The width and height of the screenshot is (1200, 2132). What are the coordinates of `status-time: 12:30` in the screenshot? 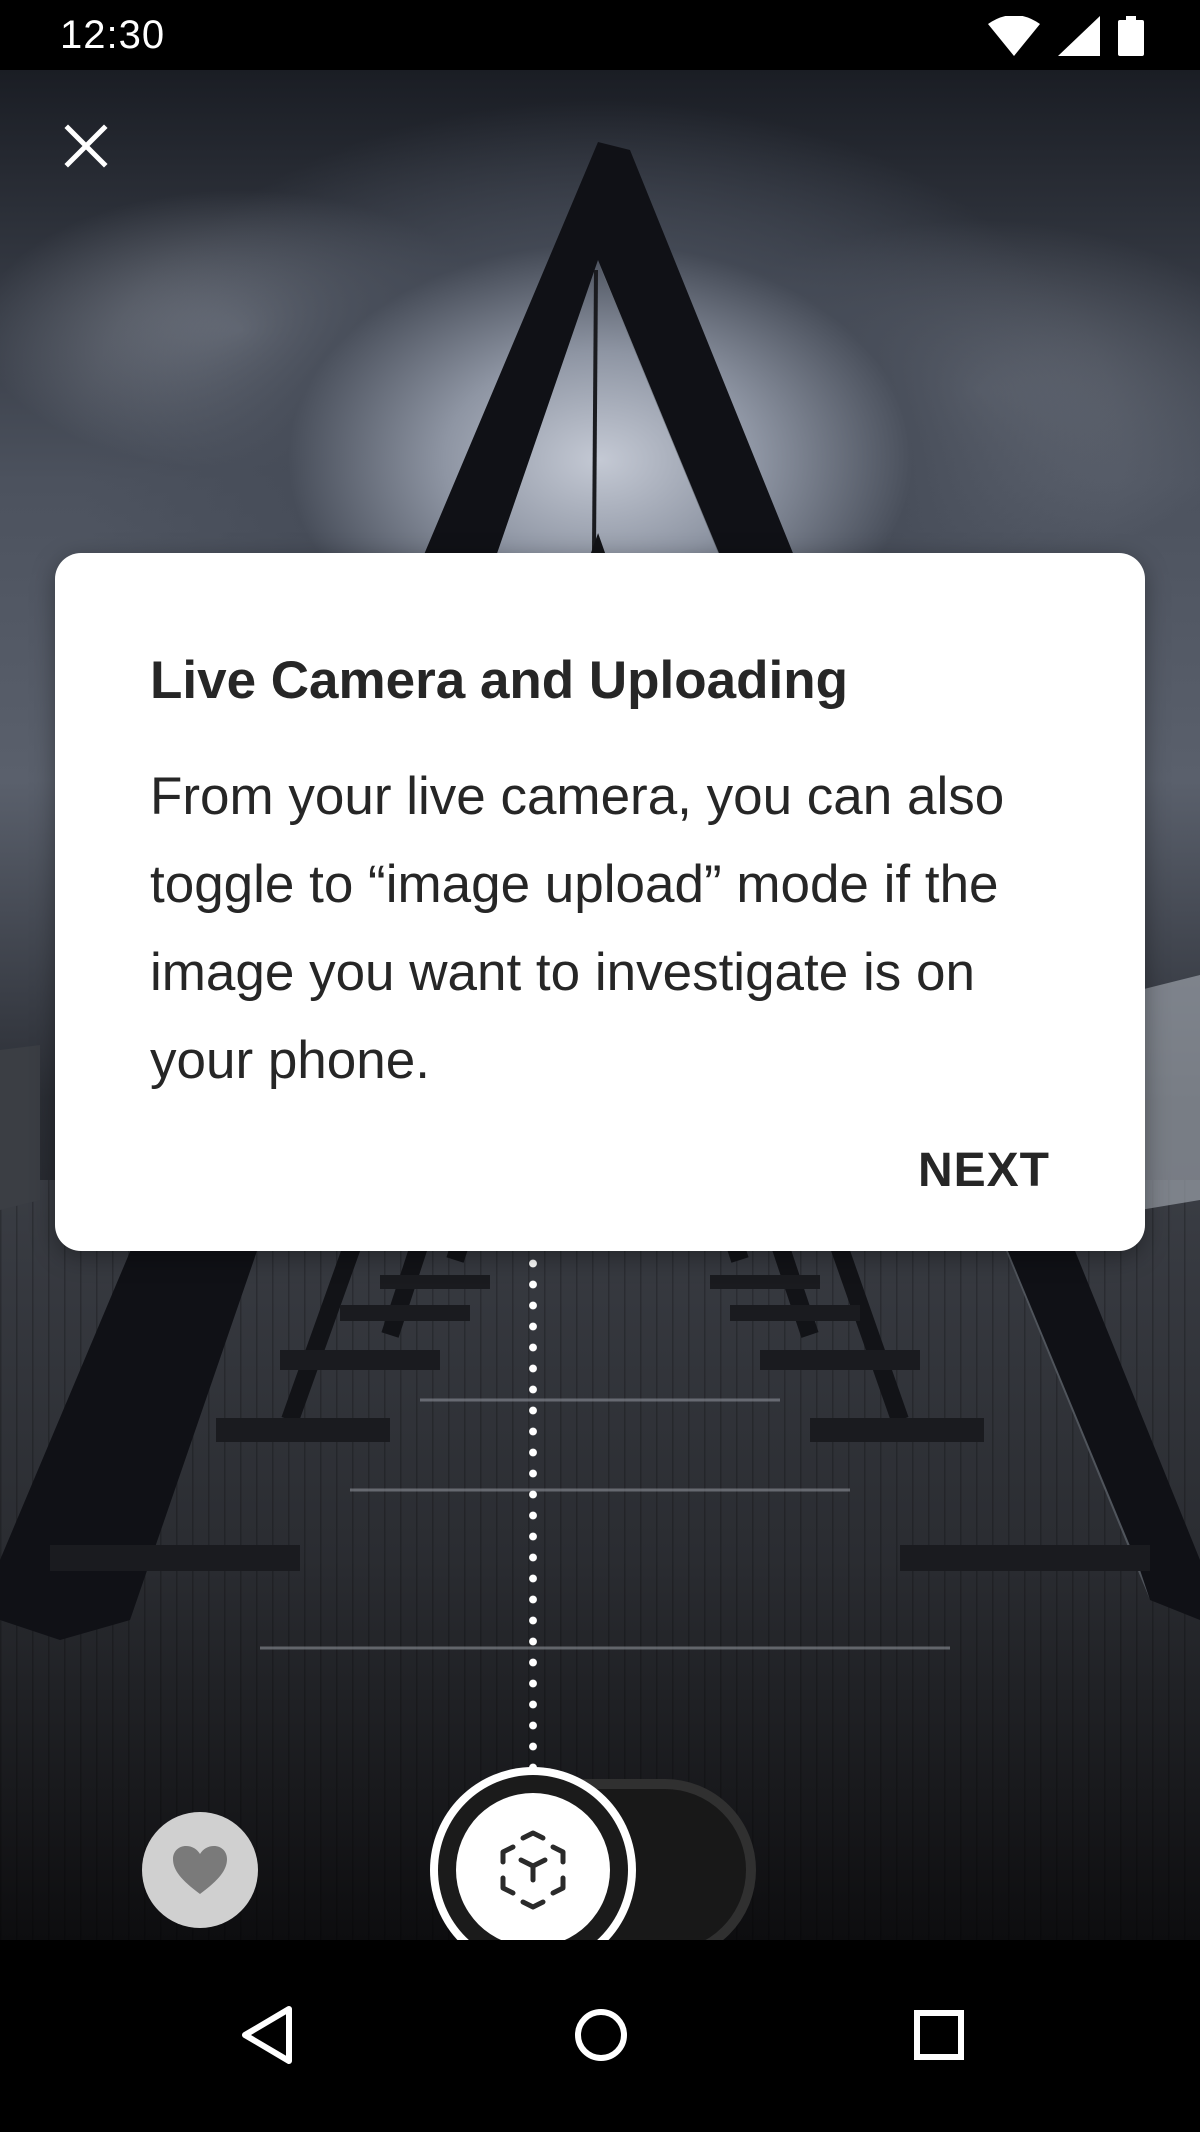 It's located at (113, 35).